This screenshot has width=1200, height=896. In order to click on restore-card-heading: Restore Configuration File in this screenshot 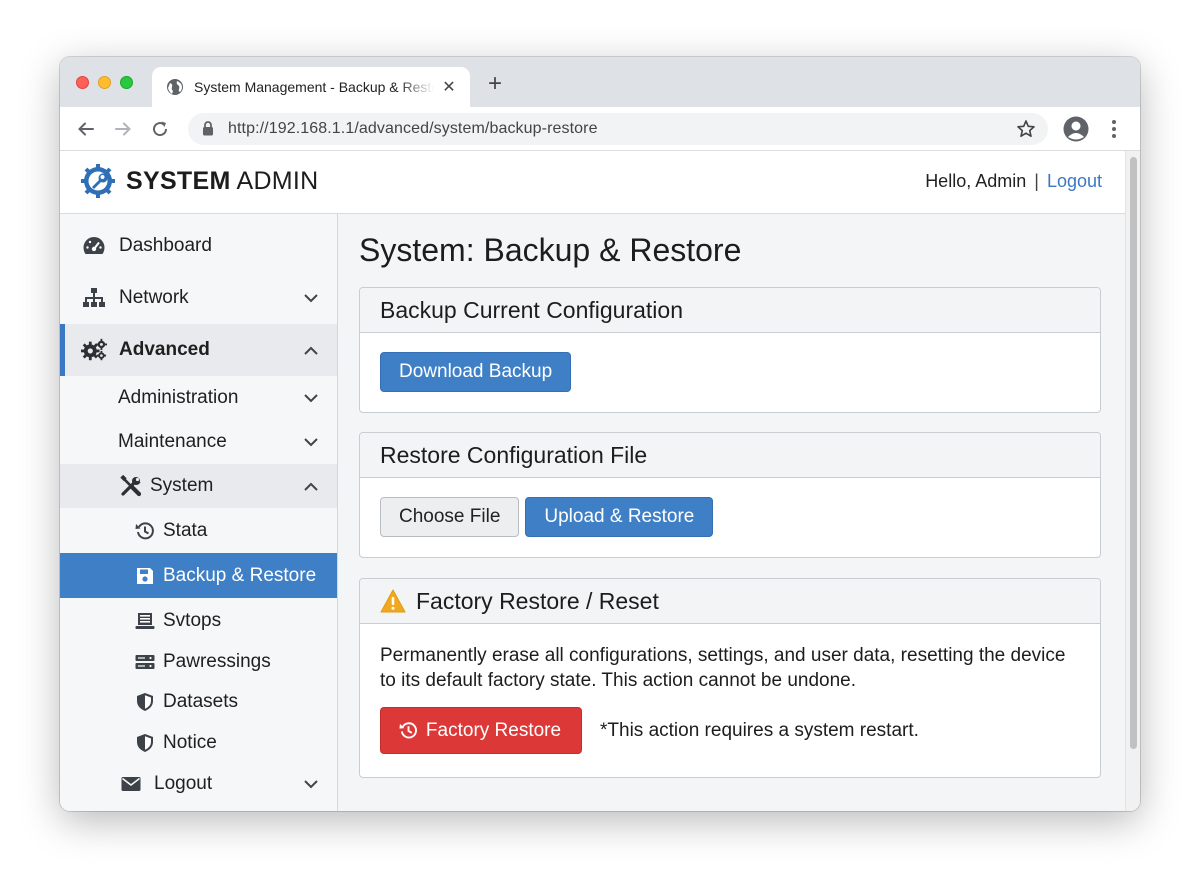, I will do `click(730, 455)`.